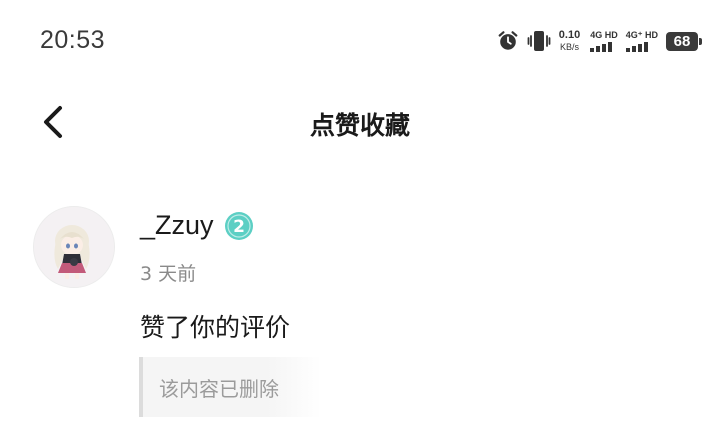 This screenshot has height=428, width=720. I want to click on level-badge-icon: 2, so click(238, 225).